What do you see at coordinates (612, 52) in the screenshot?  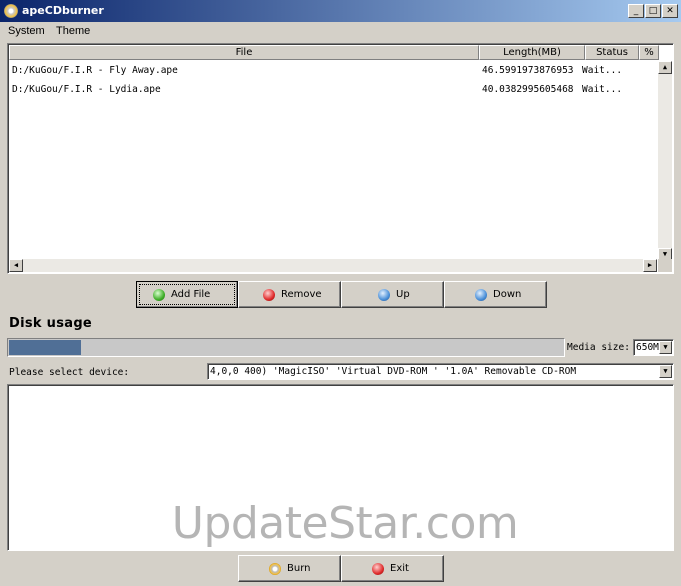 I see `column-header-status: Status` at bounding box center [612, 52].